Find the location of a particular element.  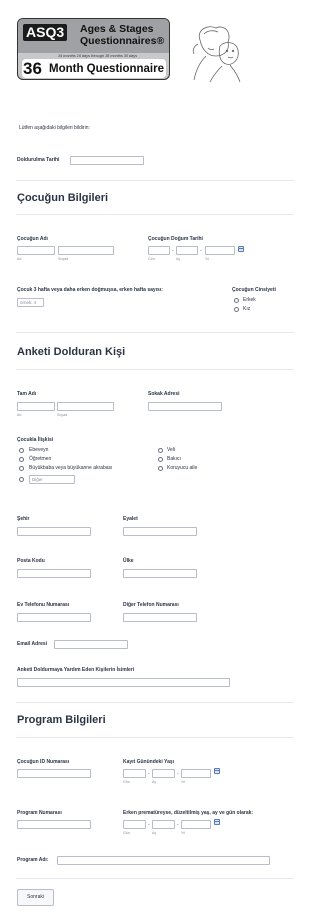

adjusted-month-sublabel: Ay is located at coordinates (154, 833).